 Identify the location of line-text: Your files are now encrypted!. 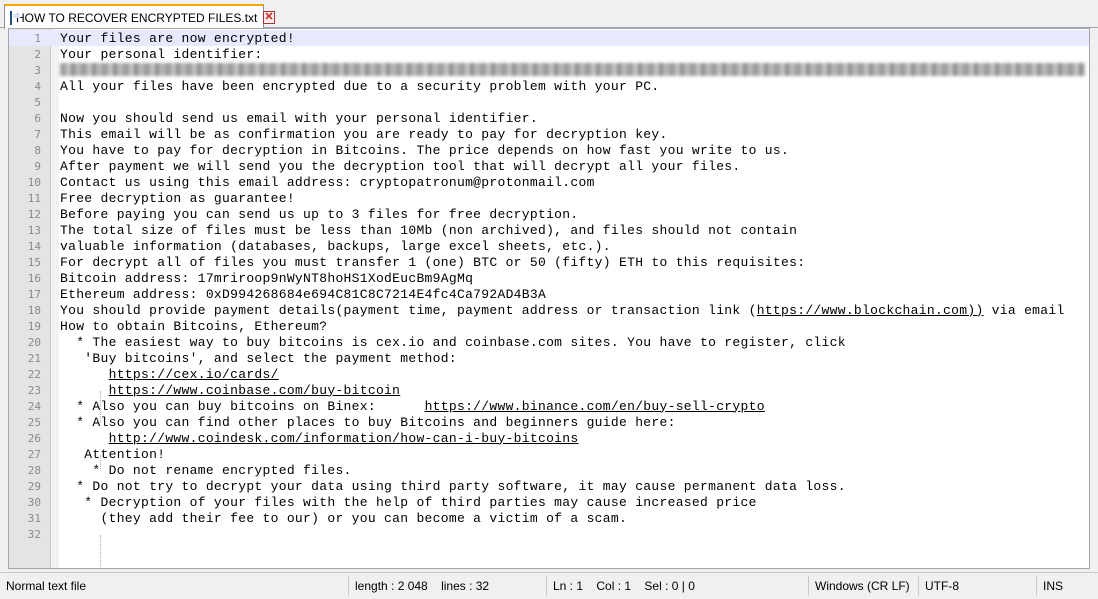
(177, 38).